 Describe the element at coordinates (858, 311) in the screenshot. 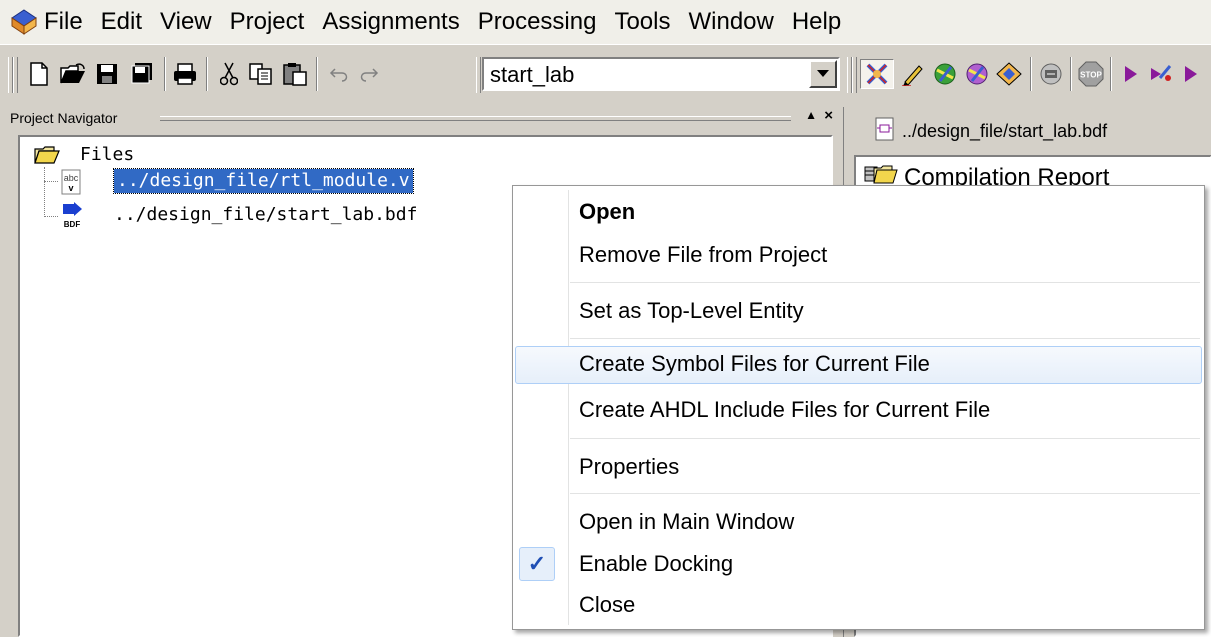

I see `menu-item-set-top-level: Set as Top-Level Entity` at that location.